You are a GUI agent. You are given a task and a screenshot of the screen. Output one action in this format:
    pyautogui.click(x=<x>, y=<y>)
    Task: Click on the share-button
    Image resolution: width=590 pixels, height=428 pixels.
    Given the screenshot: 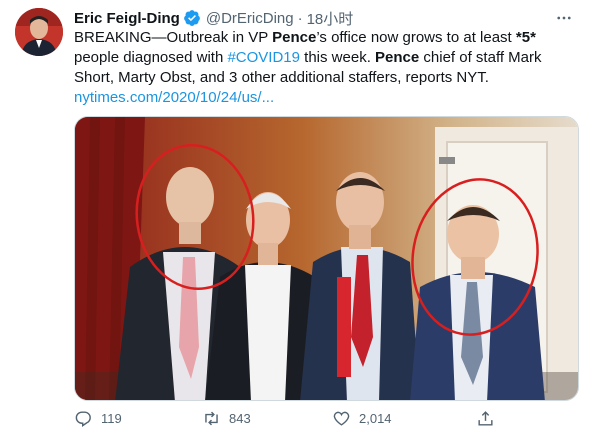 What is the action you would take?
    pyautogui.click(x=485, y=418)
    